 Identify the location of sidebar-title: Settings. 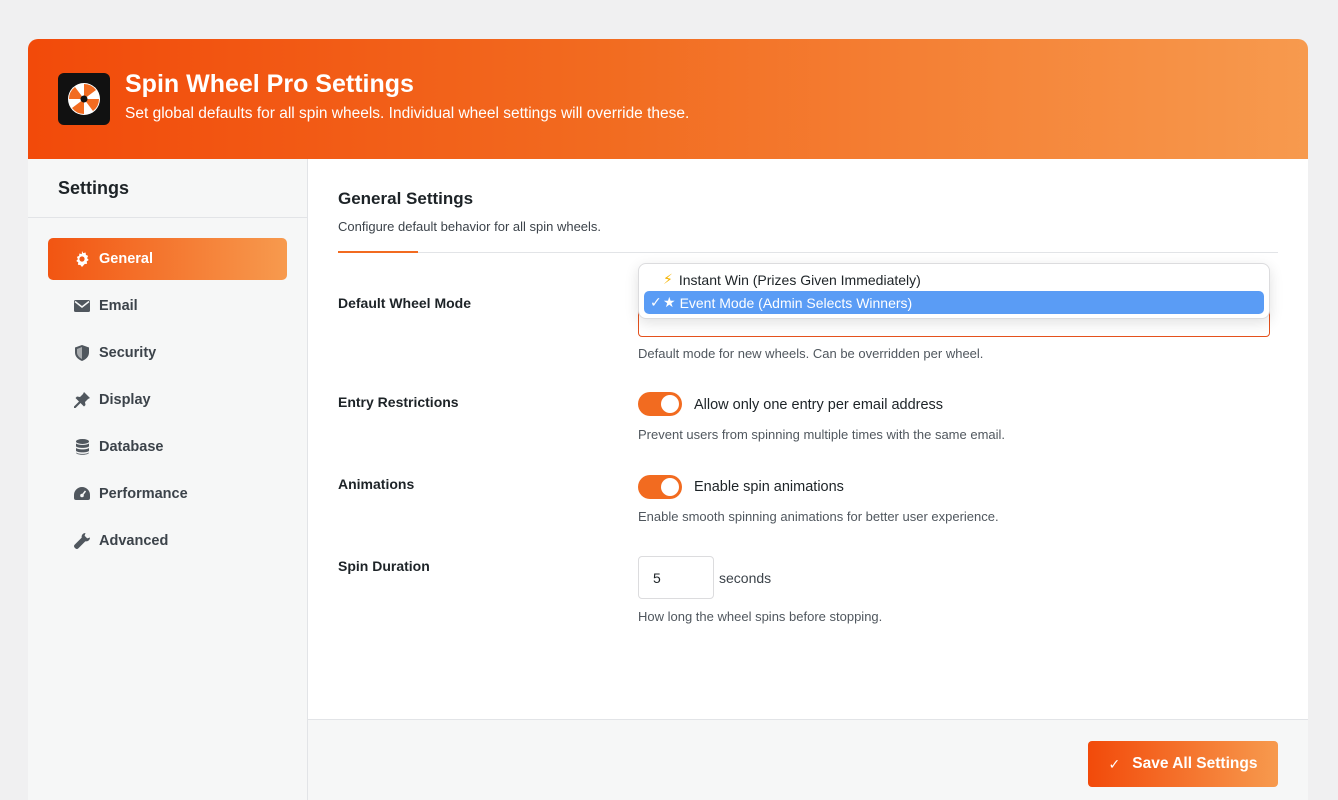
(167, 188).